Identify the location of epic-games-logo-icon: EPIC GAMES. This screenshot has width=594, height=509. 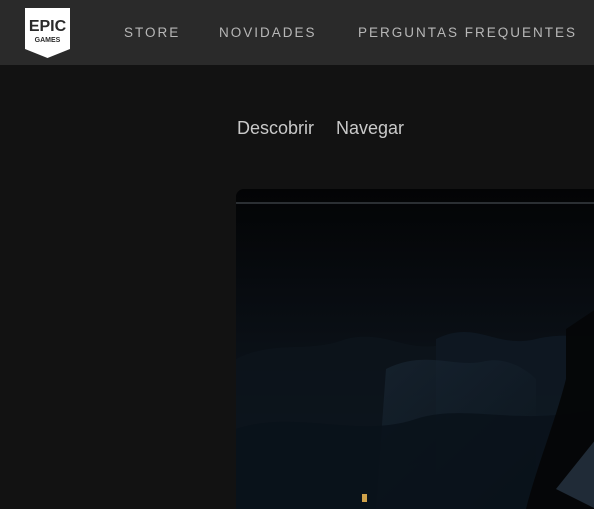
(47, 33).